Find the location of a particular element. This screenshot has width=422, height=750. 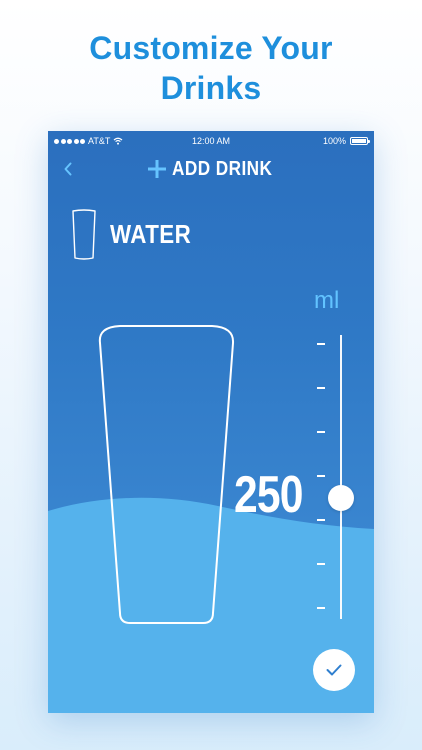

promo-title-line-2: Drinks is located at coordinates (211, 88).